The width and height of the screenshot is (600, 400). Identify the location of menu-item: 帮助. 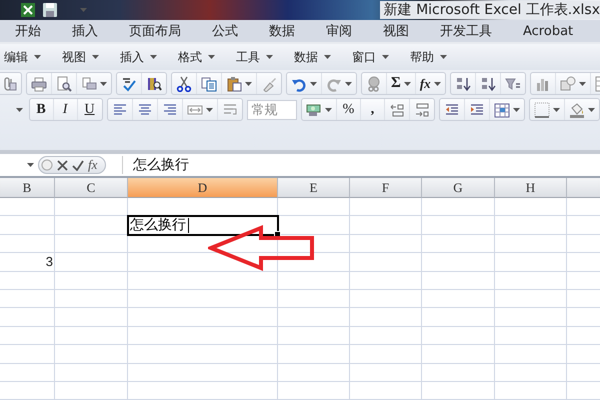
(422, 57).